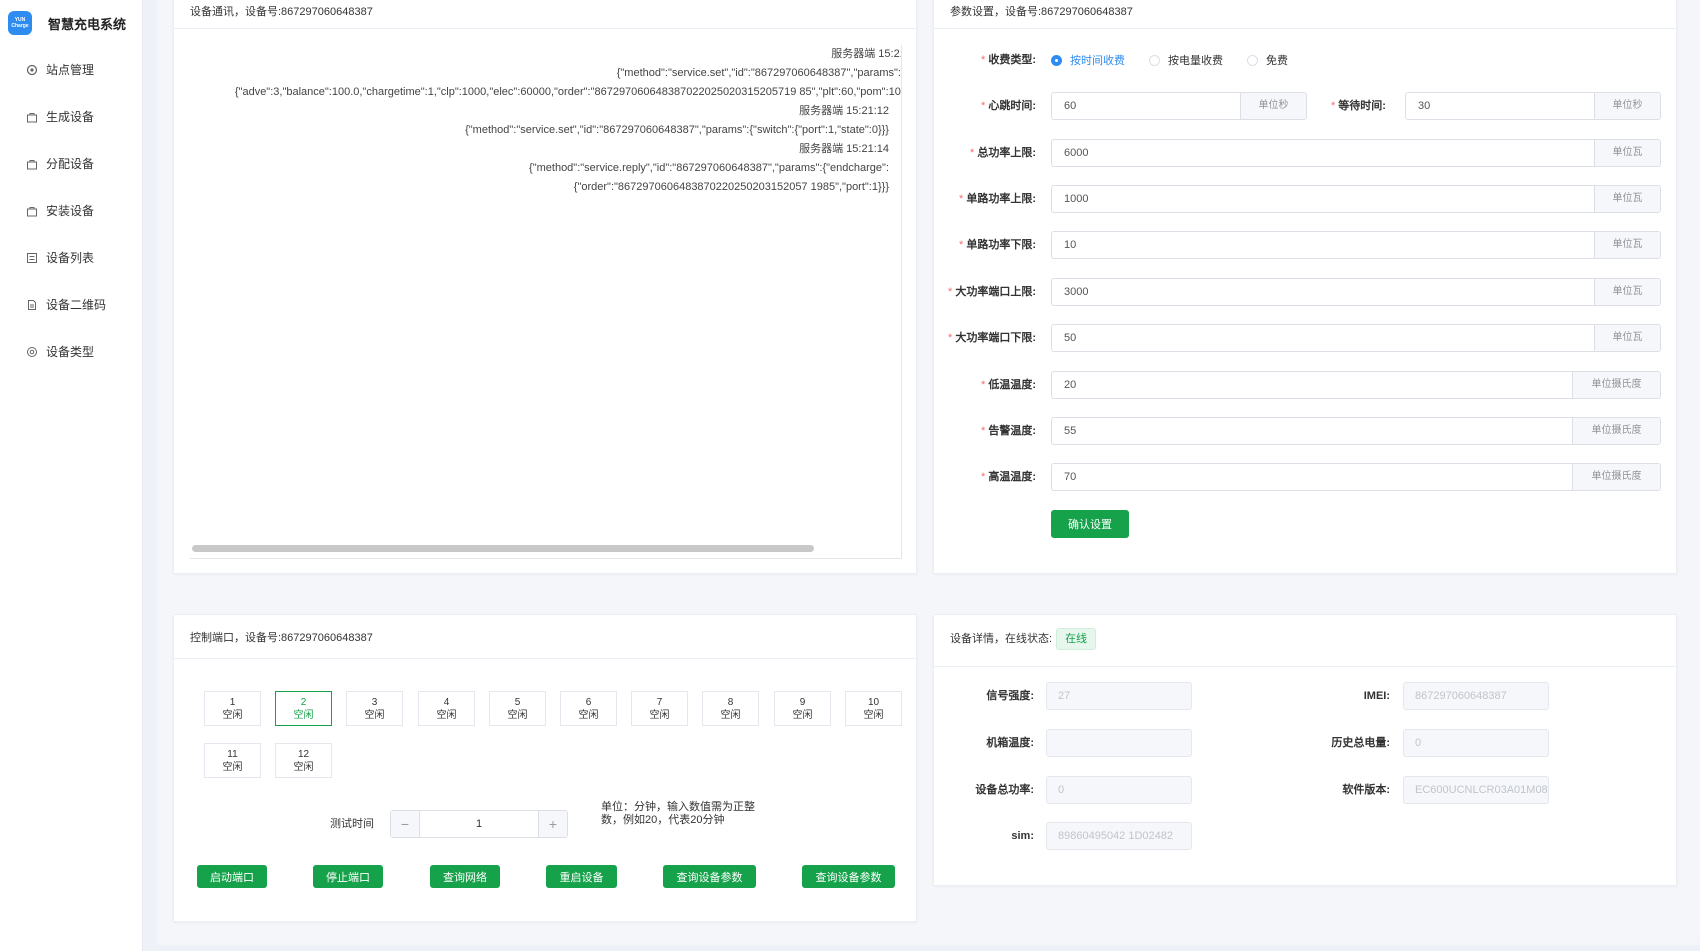 The width and height of the screenshot is (1700, 951). Describe the element at coordinates (1273, 106) in the screenshot. I see `heartbeat-unit: 单位秒` at that location.